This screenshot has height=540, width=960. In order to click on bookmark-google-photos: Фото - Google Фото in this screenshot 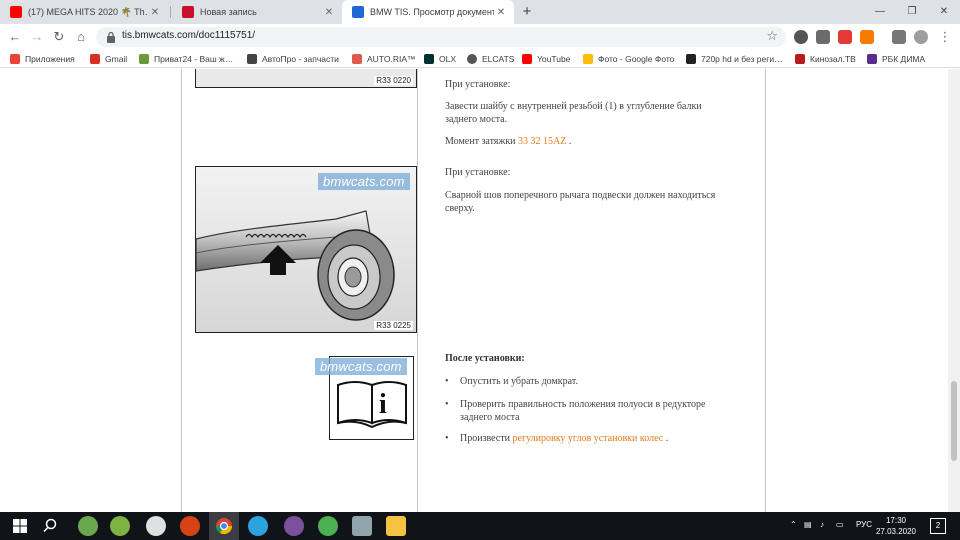, I will do `click(628, 59)`.